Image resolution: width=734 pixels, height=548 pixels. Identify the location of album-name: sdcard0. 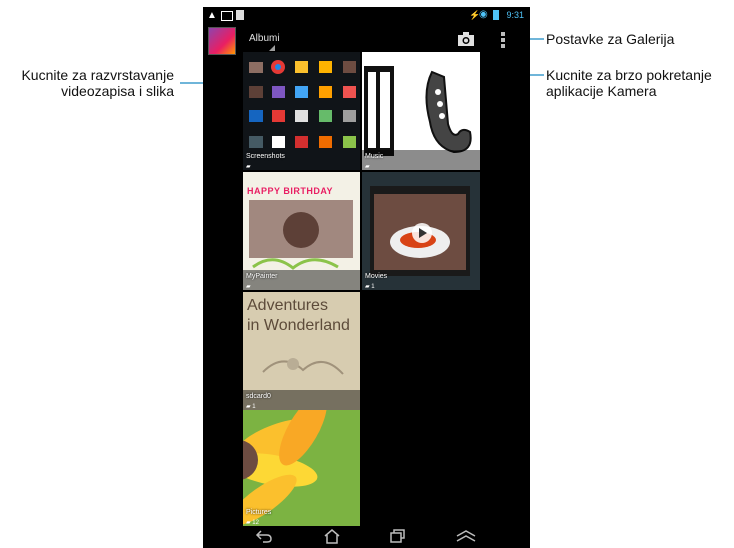
(258, 396).